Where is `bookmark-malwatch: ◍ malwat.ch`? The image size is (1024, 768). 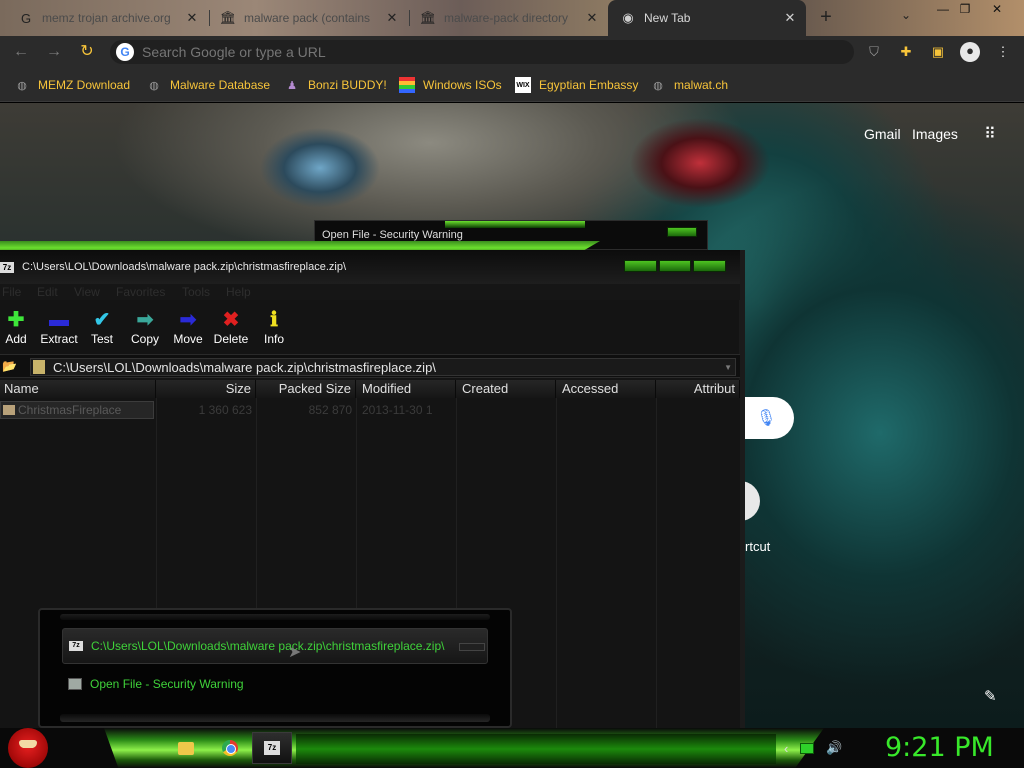
bookmark-malwatch: ◍ malwat.ch is located at coordinates (689, 85).